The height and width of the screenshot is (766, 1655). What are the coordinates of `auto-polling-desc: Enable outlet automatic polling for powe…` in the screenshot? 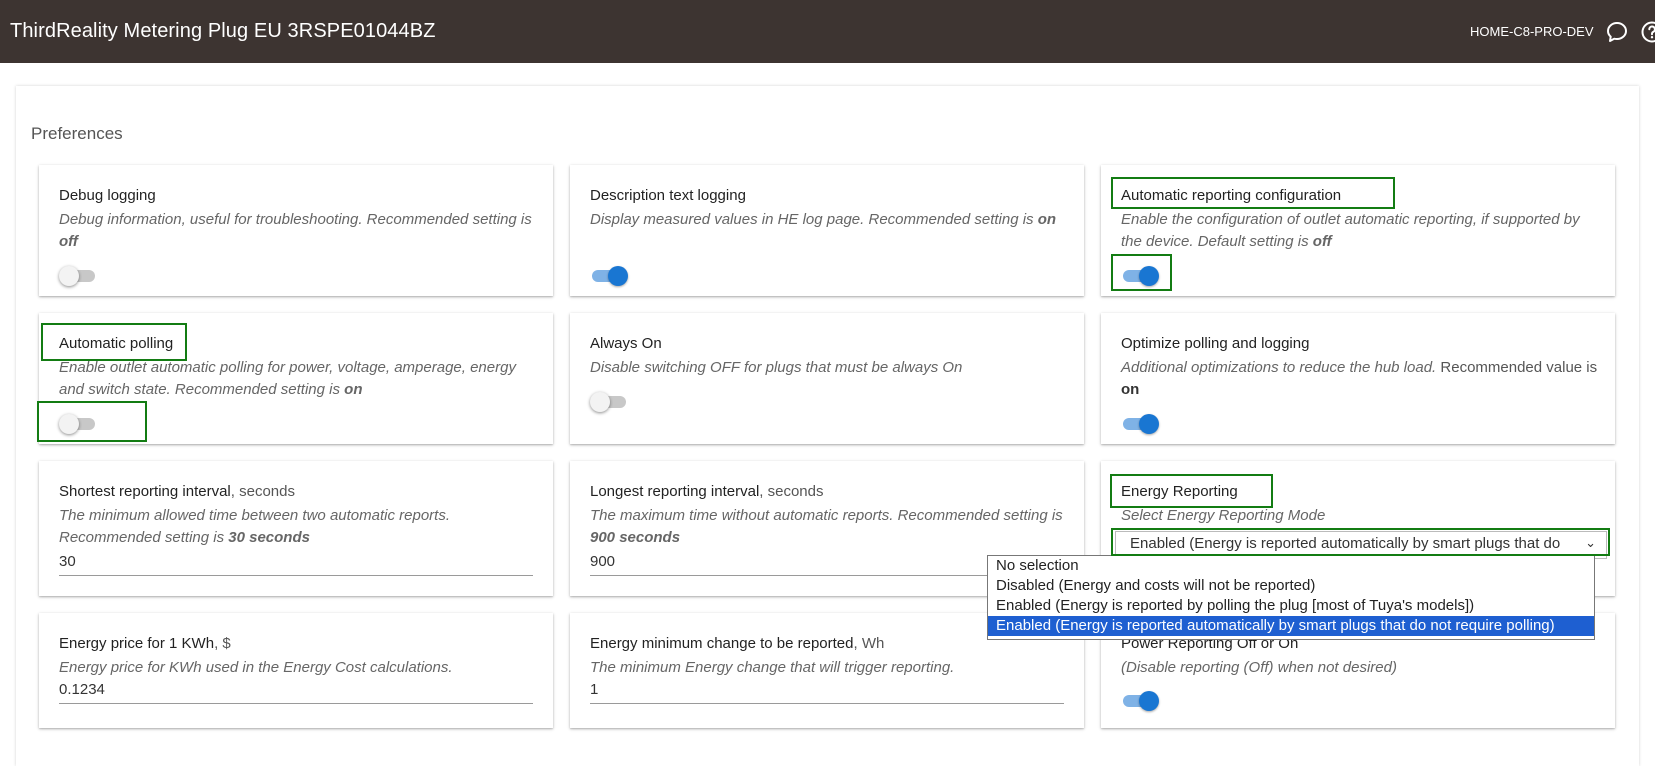 It's located at (298, 379).